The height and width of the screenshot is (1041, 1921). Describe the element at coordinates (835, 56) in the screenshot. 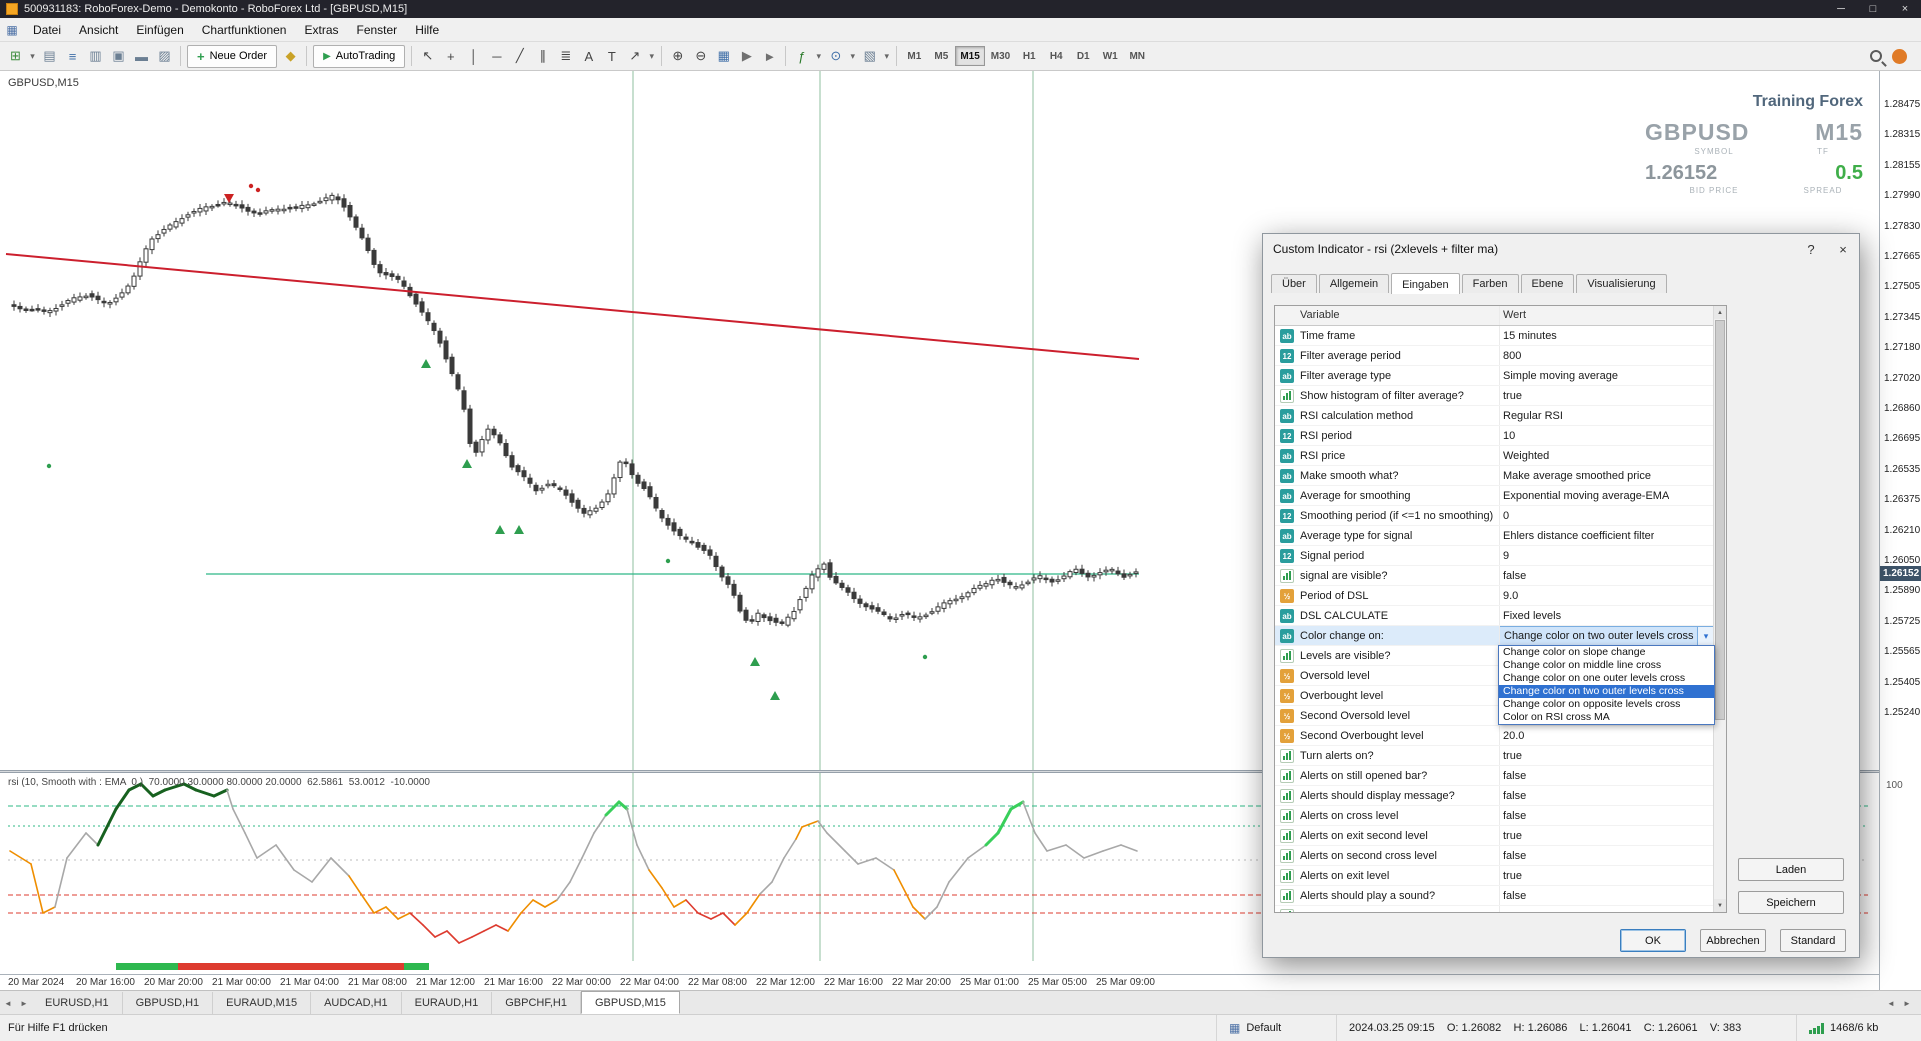

I see `periods-icon: ⊙` at that location.